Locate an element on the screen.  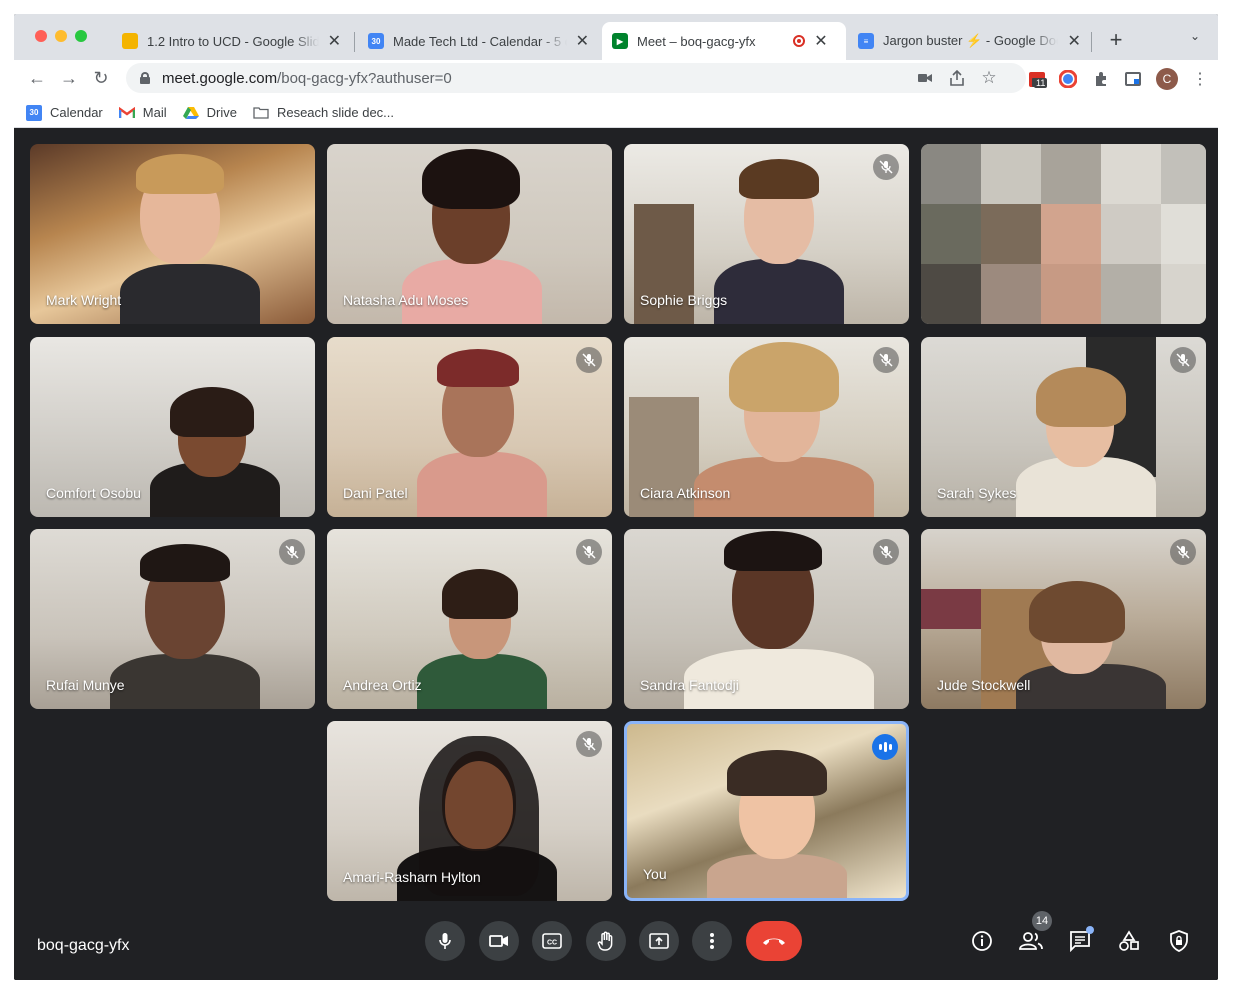
reload-button: ↻ is located at coordinates (101, 78).